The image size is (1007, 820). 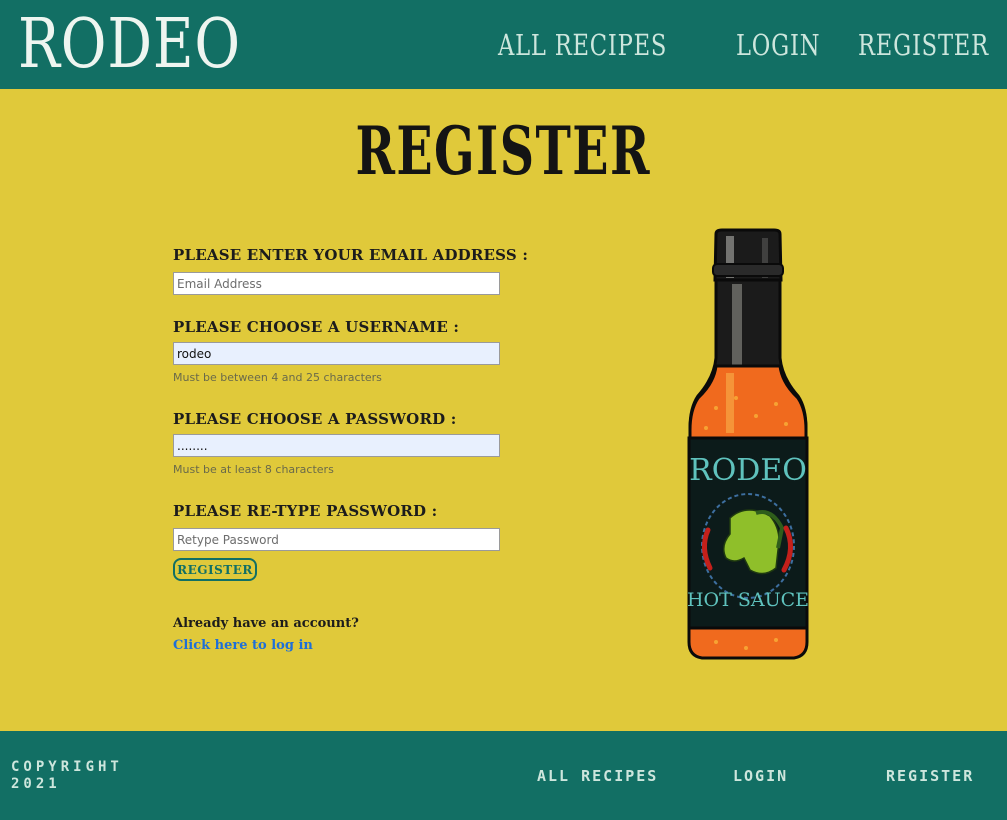 What do you see at coordinates (336, 353) in the screenshot?
I see `username-field` at bounding box center [336, 353].